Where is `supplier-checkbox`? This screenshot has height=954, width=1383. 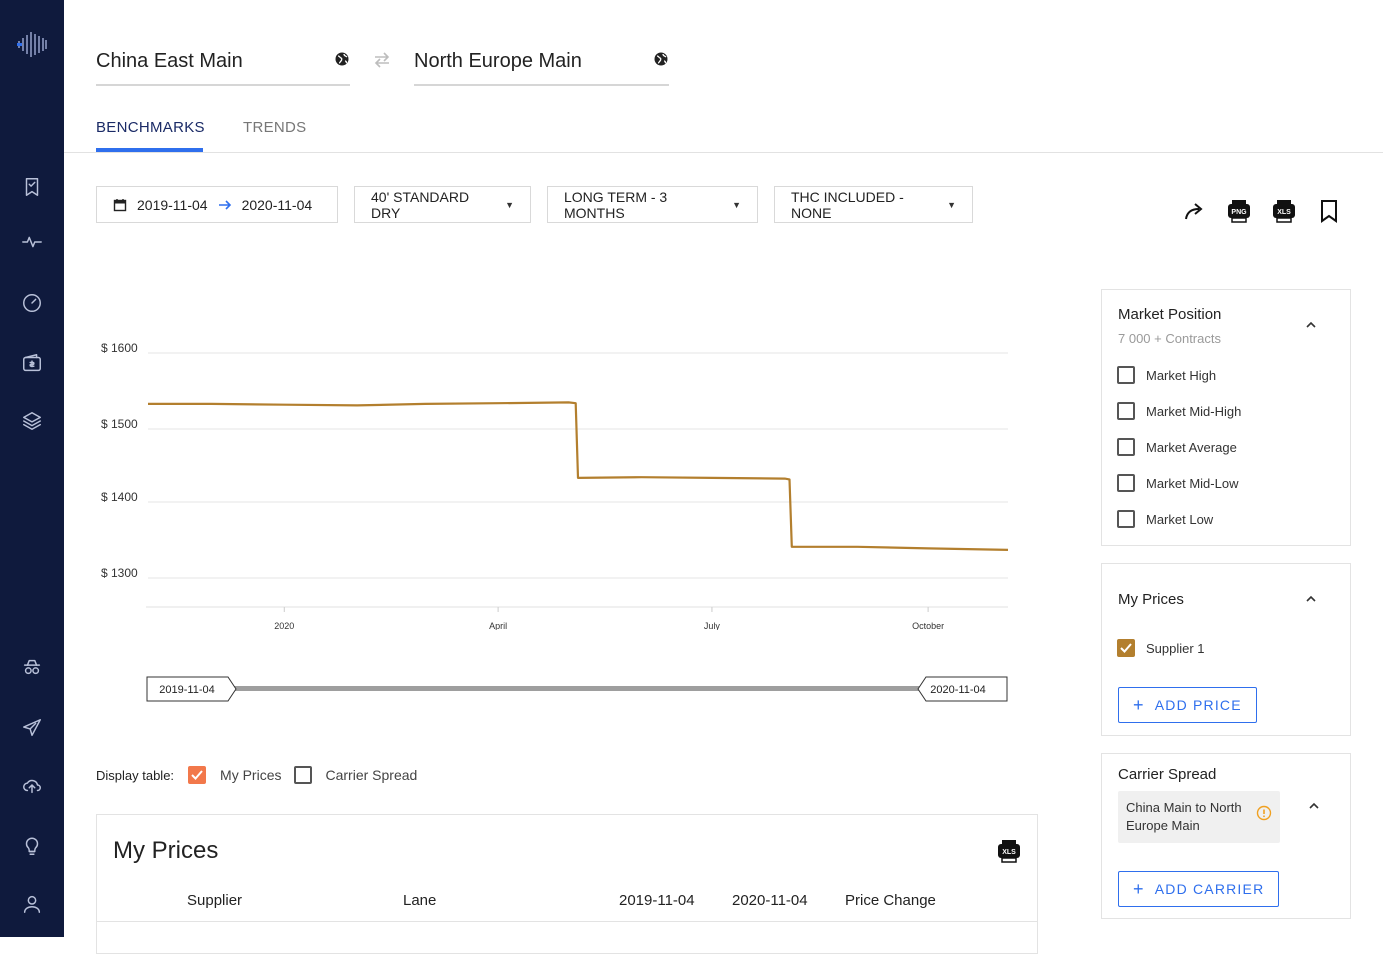
supplier-checkbox is located at coordinates (1126, 648).